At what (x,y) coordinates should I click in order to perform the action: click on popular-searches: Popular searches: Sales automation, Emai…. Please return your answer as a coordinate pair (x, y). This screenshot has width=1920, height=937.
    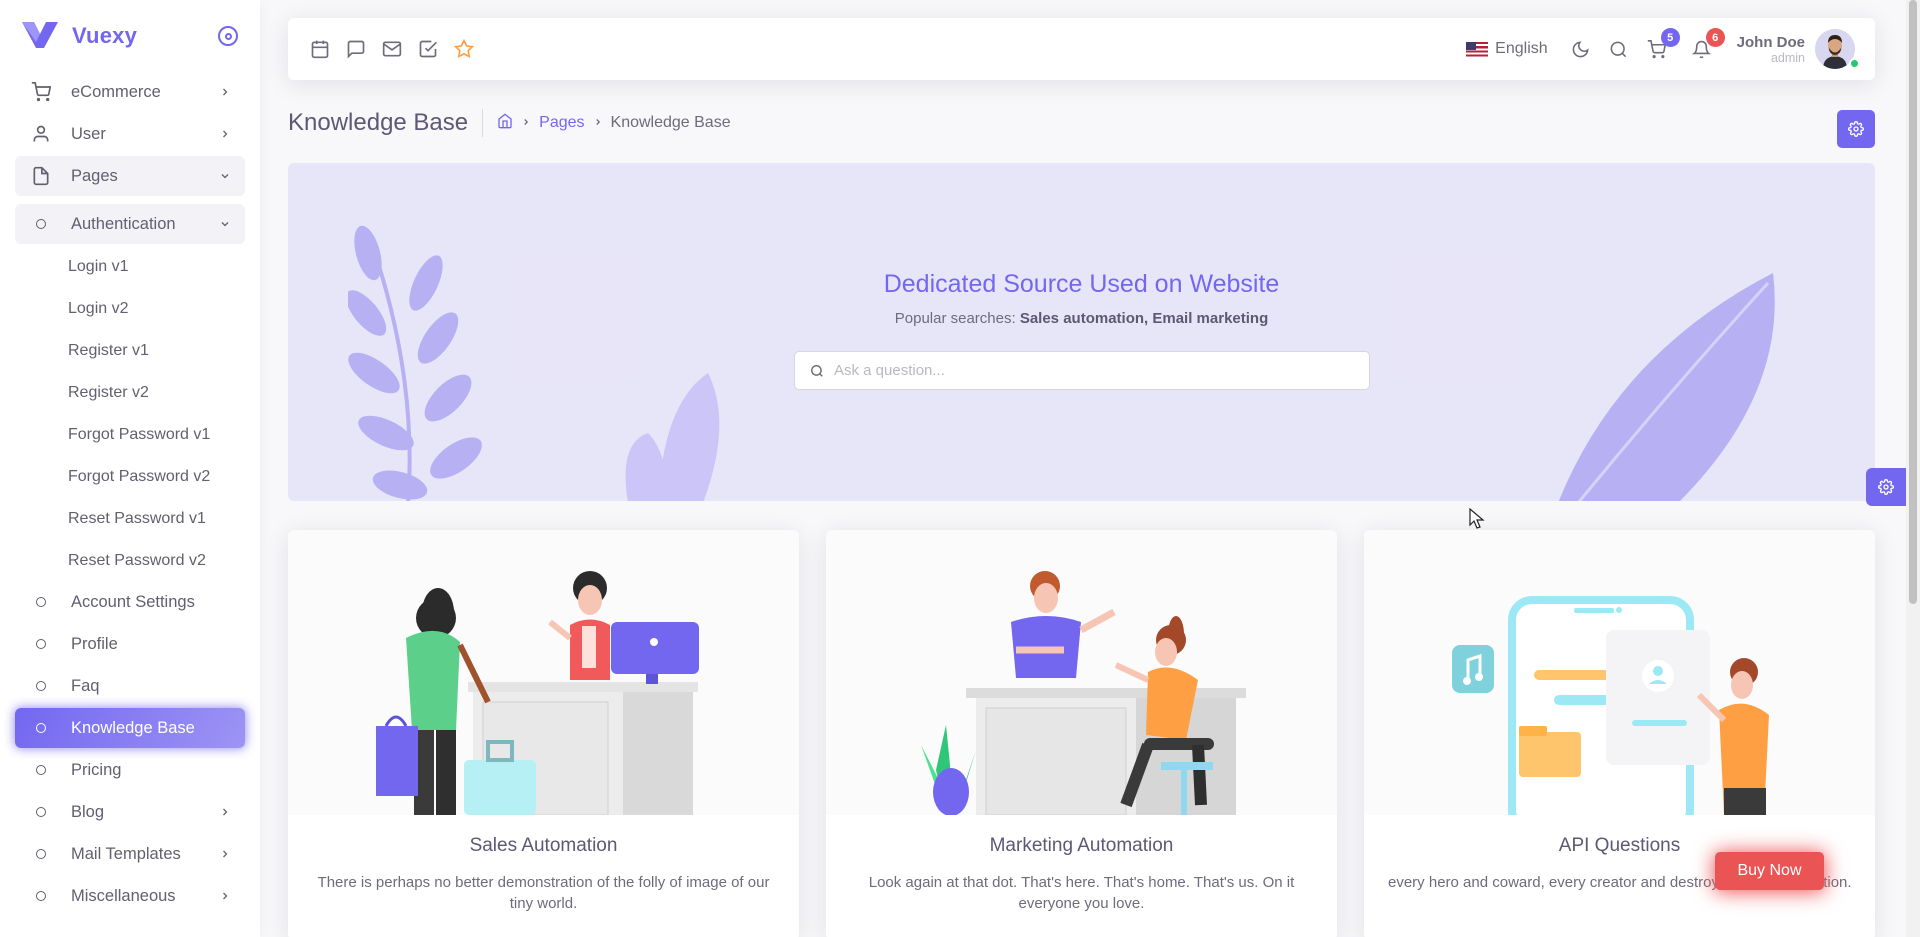
    Looking at the image, I should click on (1081, 318).